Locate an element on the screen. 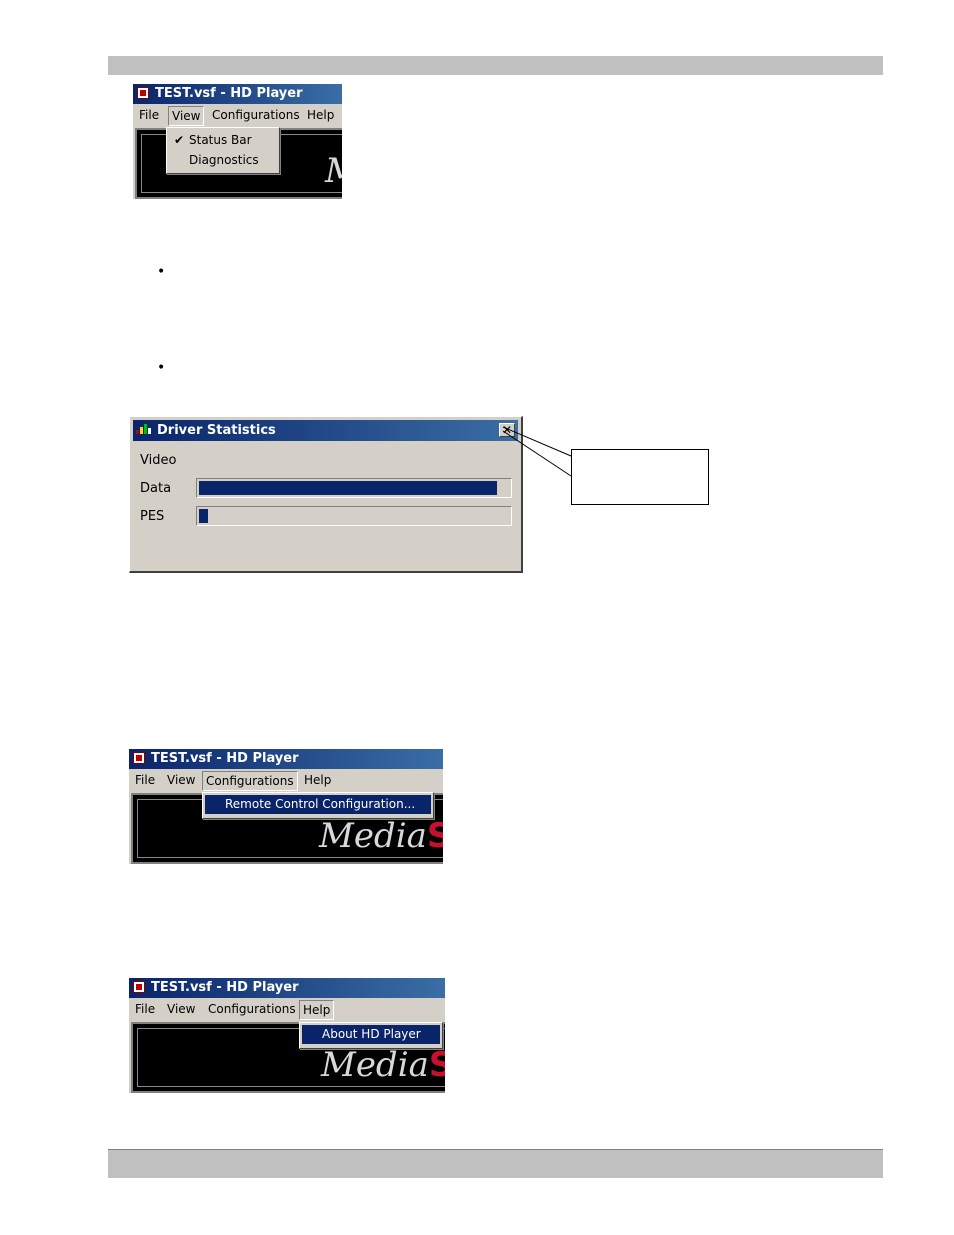 The image size is (954, 1235). callout-box is located at coordinates (640, 477).